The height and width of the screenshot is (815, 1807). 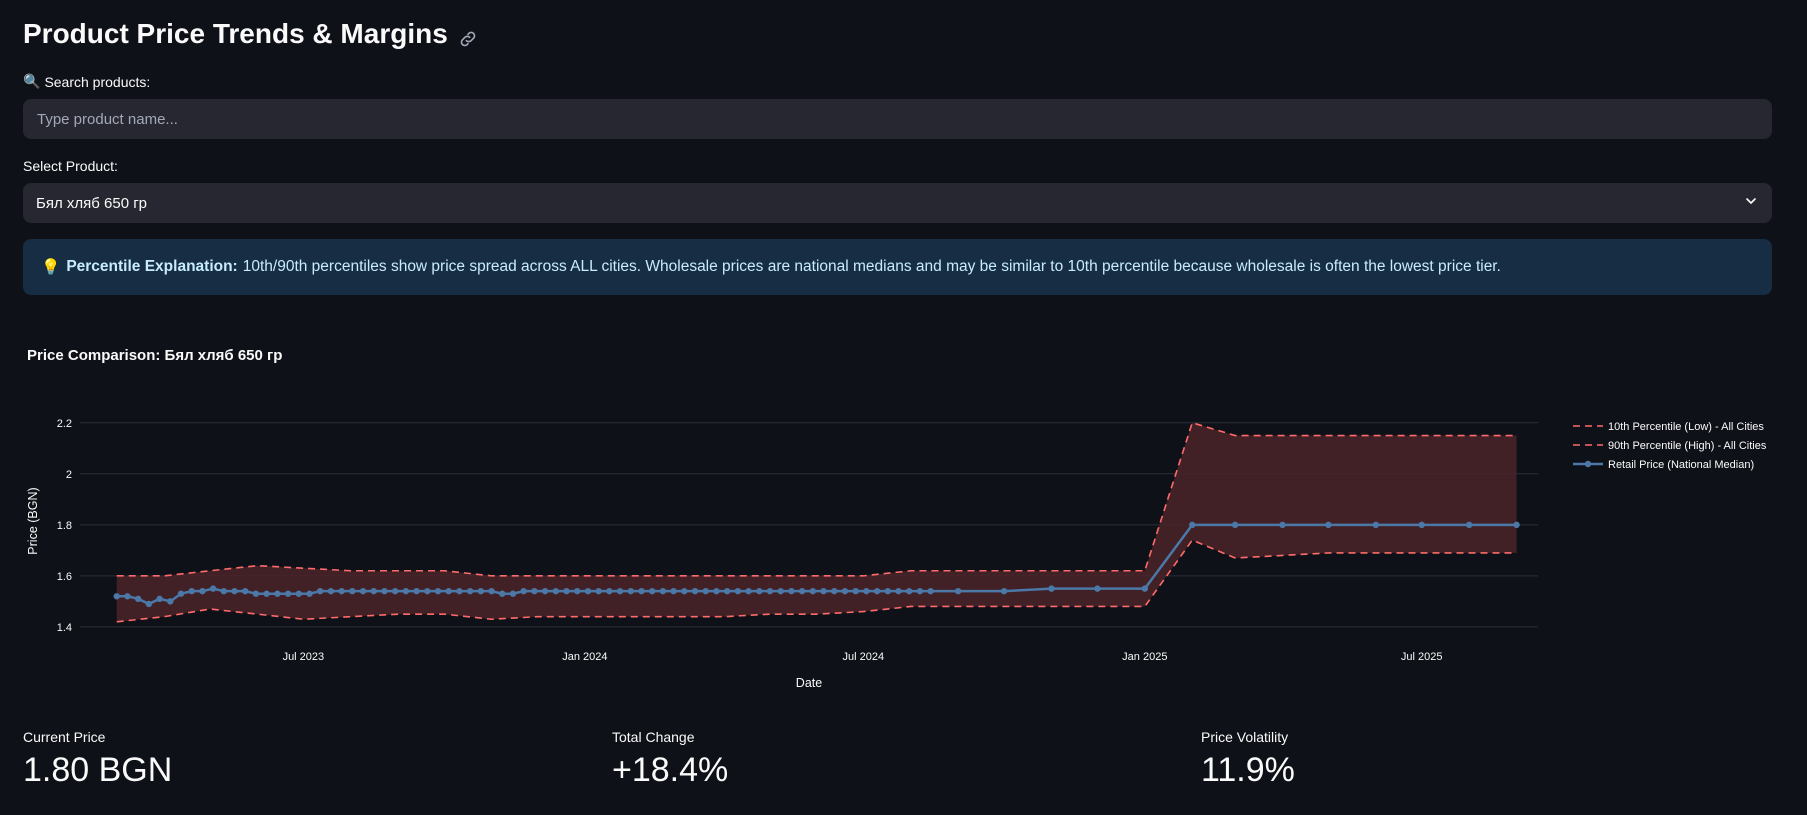 I want to click on metric-total-change: Total Change +18.4%, so click(x=670, y=759).